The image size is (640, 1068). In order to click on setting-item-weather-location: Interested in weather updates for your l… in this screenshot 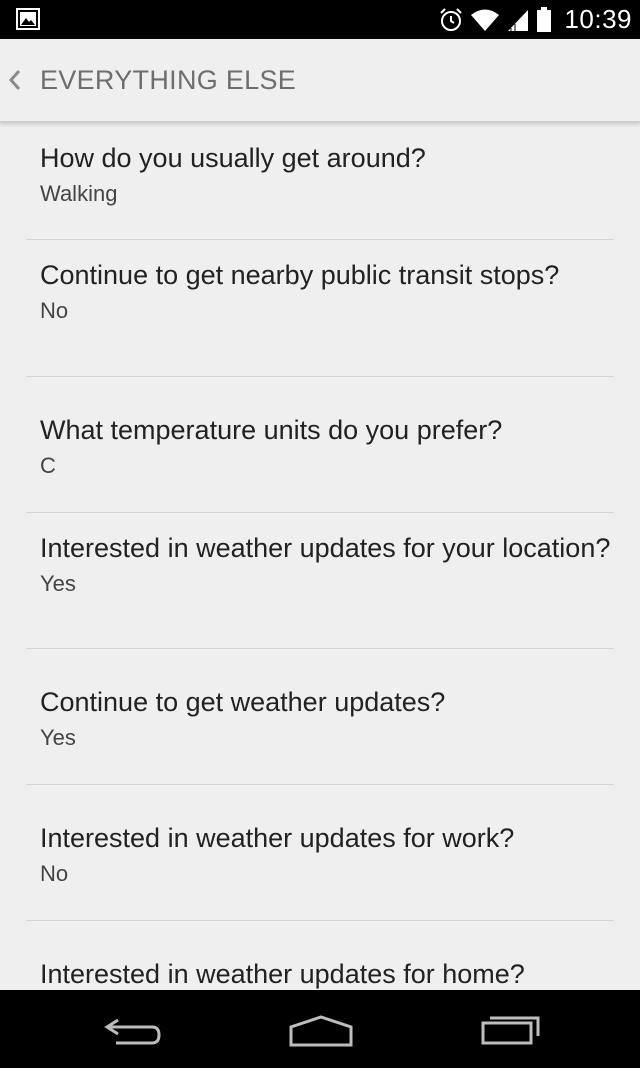, I will do `click(320, 581)`.